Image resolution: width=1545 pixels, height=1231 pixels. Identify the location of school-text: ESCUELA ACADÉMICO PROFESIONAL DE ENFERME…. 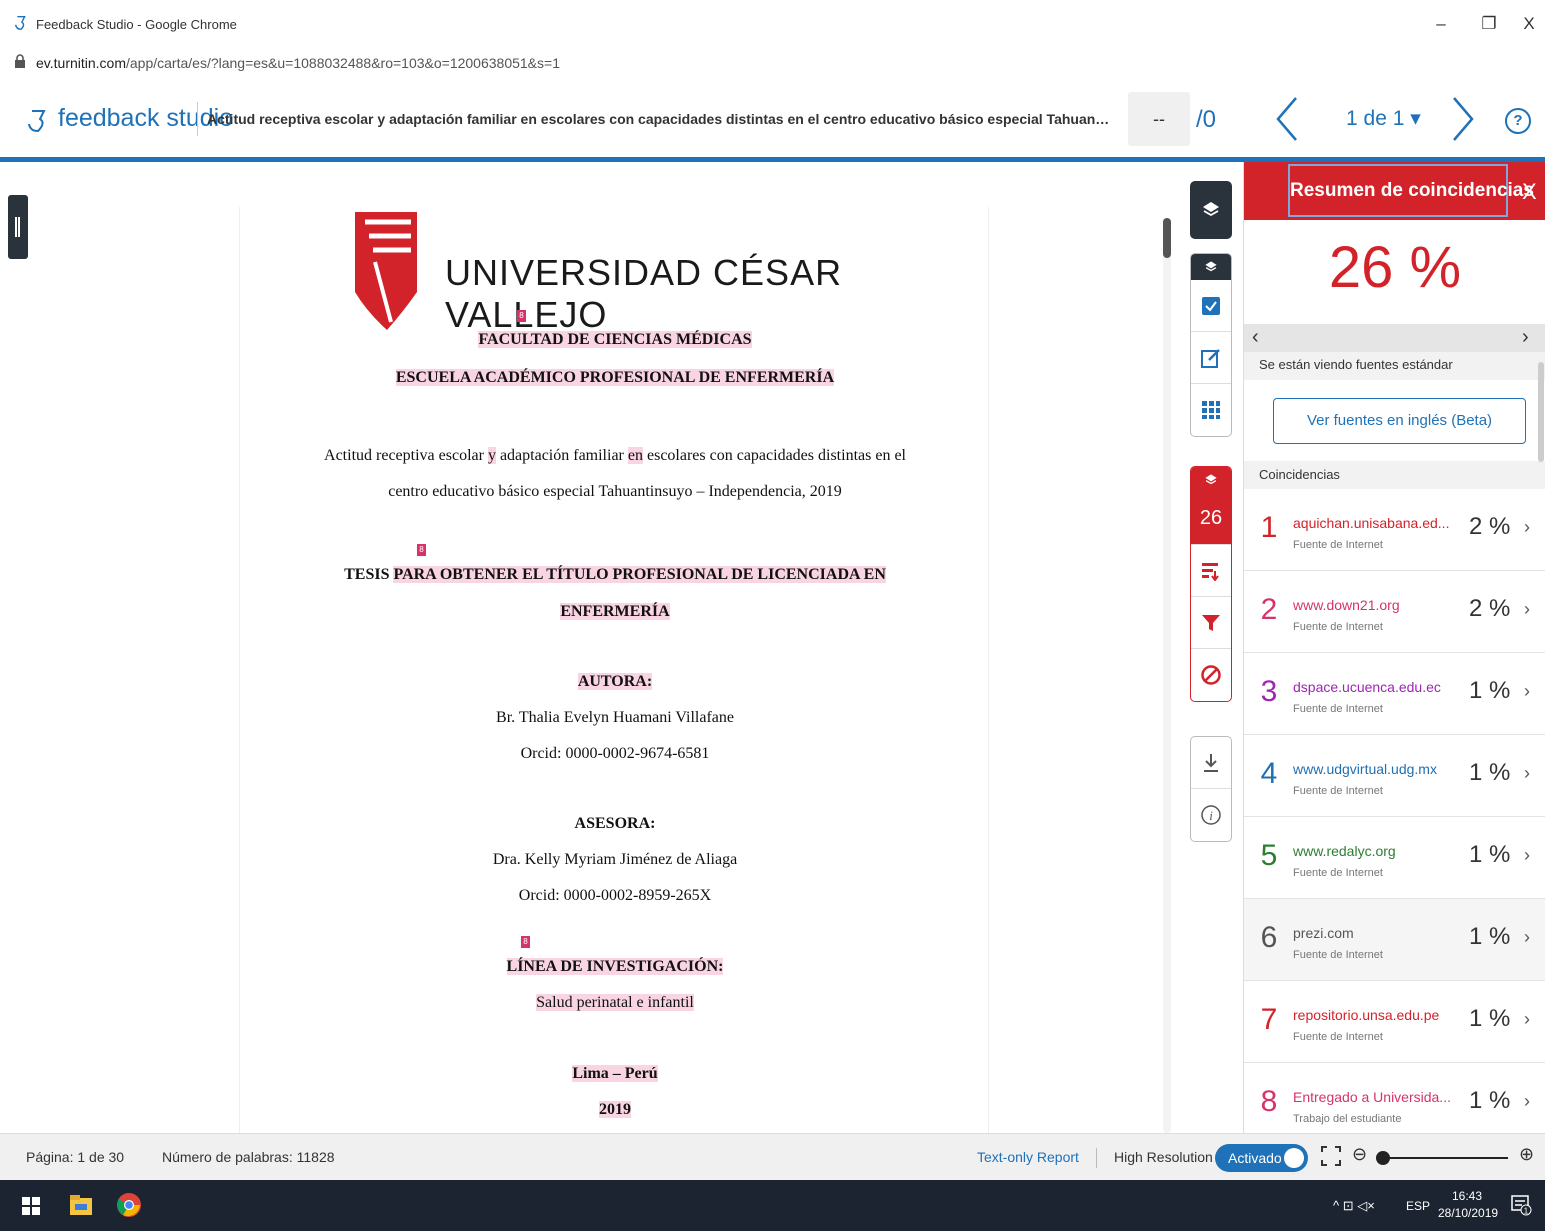
(615, 377).